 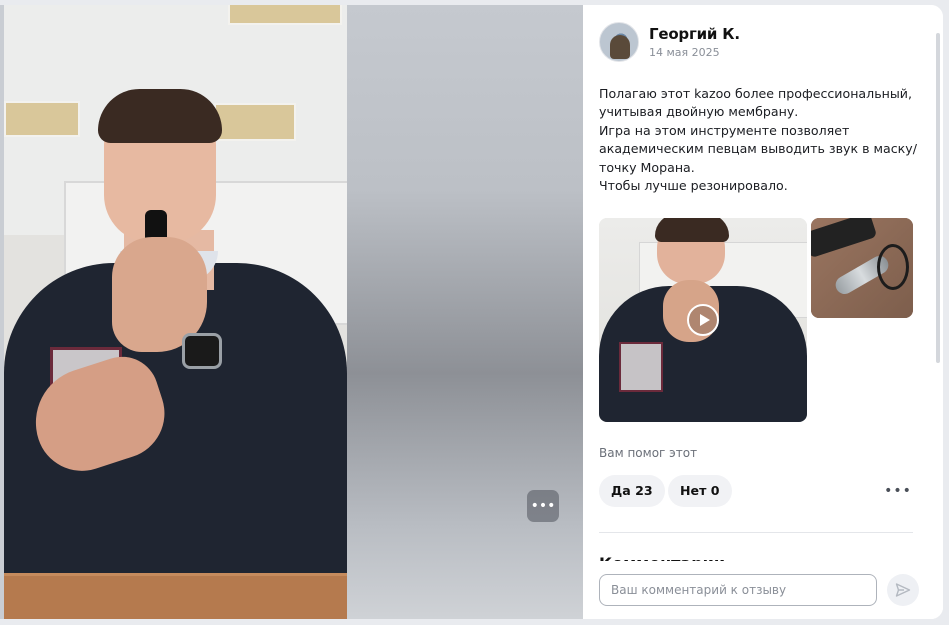 What do you see at coordinates (724, 130) in the screenshot?
I see `review-text-line: Игра на этом инструменте позволяет` at bounding box center [724, 130].